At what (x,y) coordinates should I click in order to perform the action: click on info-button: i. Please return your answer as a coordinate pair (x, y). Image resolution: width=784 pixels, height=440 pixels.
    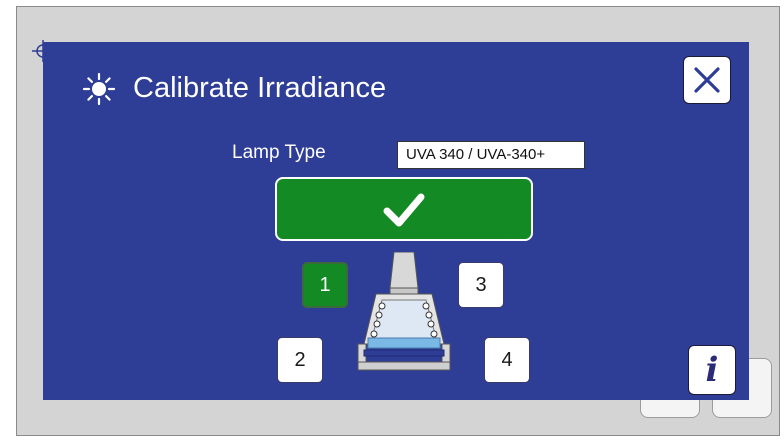
    Looking at the image, I should click on (712, 370).